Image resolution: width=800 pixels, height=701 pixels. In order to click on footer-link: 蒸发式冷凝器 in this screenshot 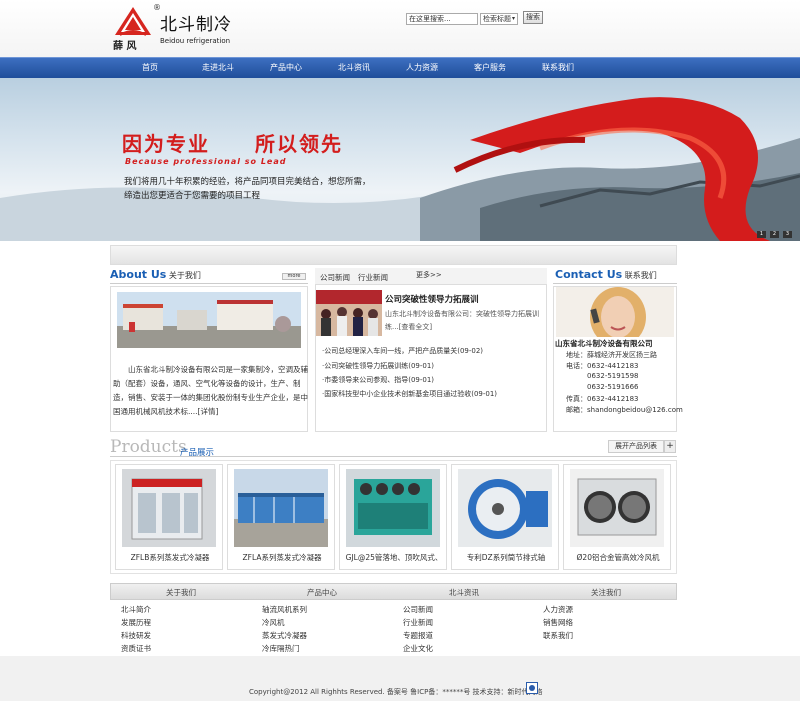, I will do `click(284, 635)`.